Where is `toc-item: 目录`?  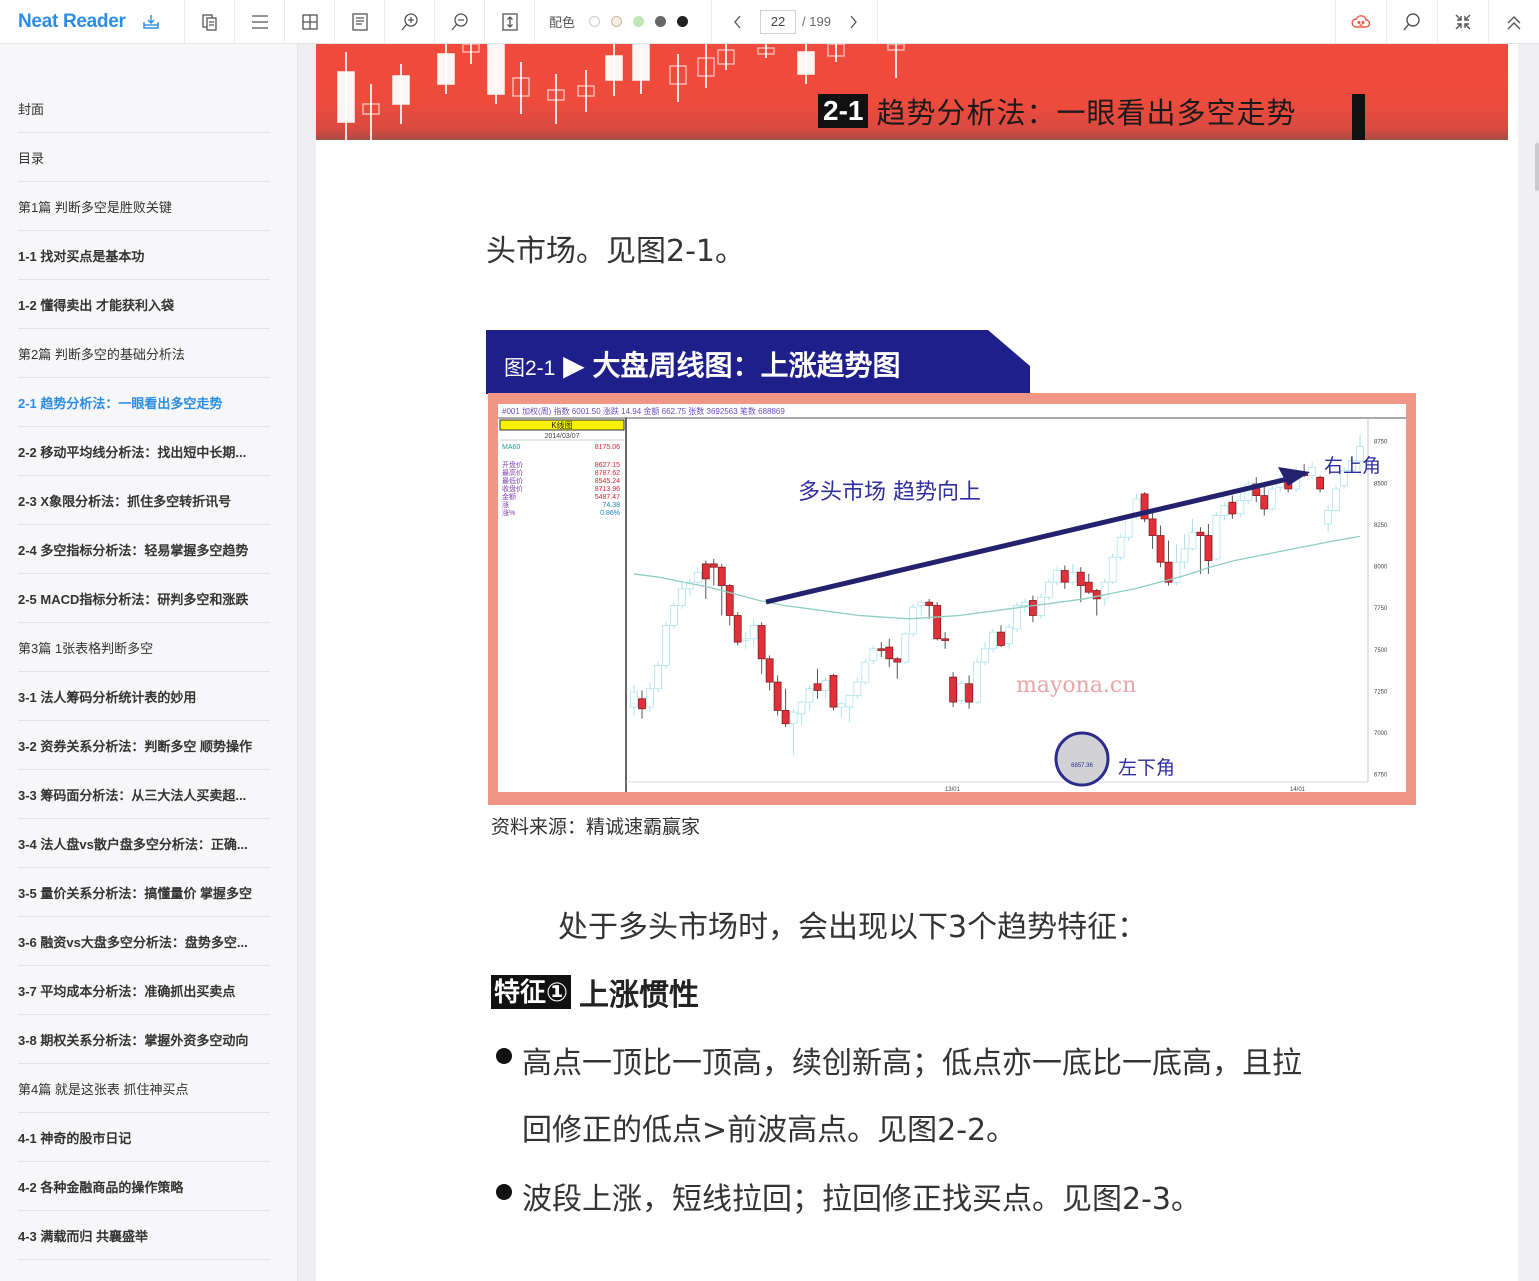
toc-item: 目录 is located at coordinates (144, 157).